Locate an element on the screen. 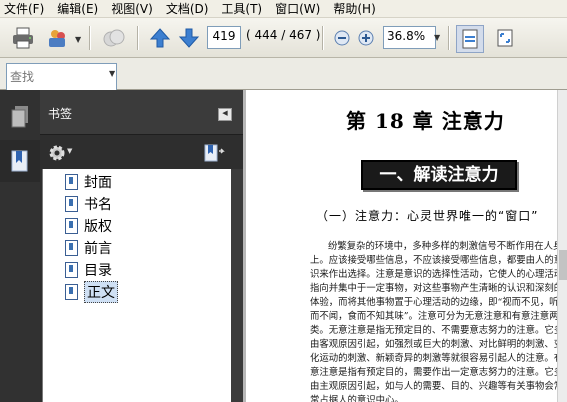 The image size is (567, 402). navigation-rail is located at coordinates (20, 246).